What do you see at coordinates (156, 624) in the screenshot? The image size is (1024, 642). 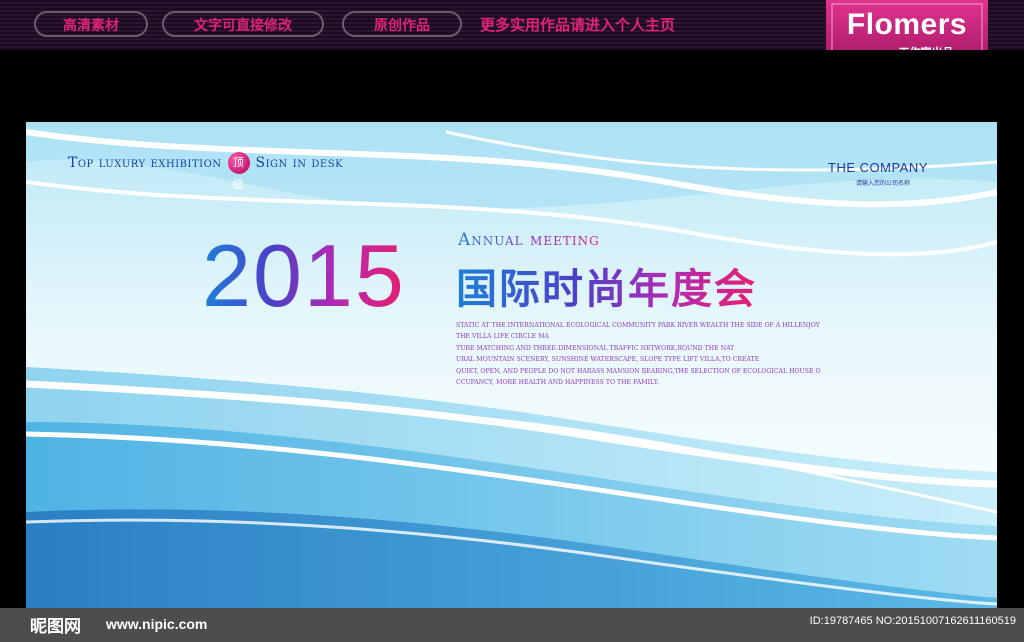 I see `site-url: www.nipic.com` at bounding box center [156, 624].